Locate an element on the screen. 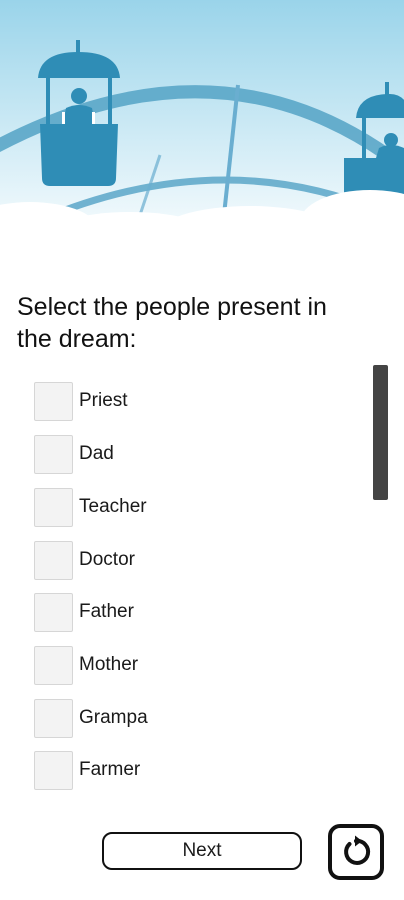  option-label: Dad is located at coordinates (96, 453).